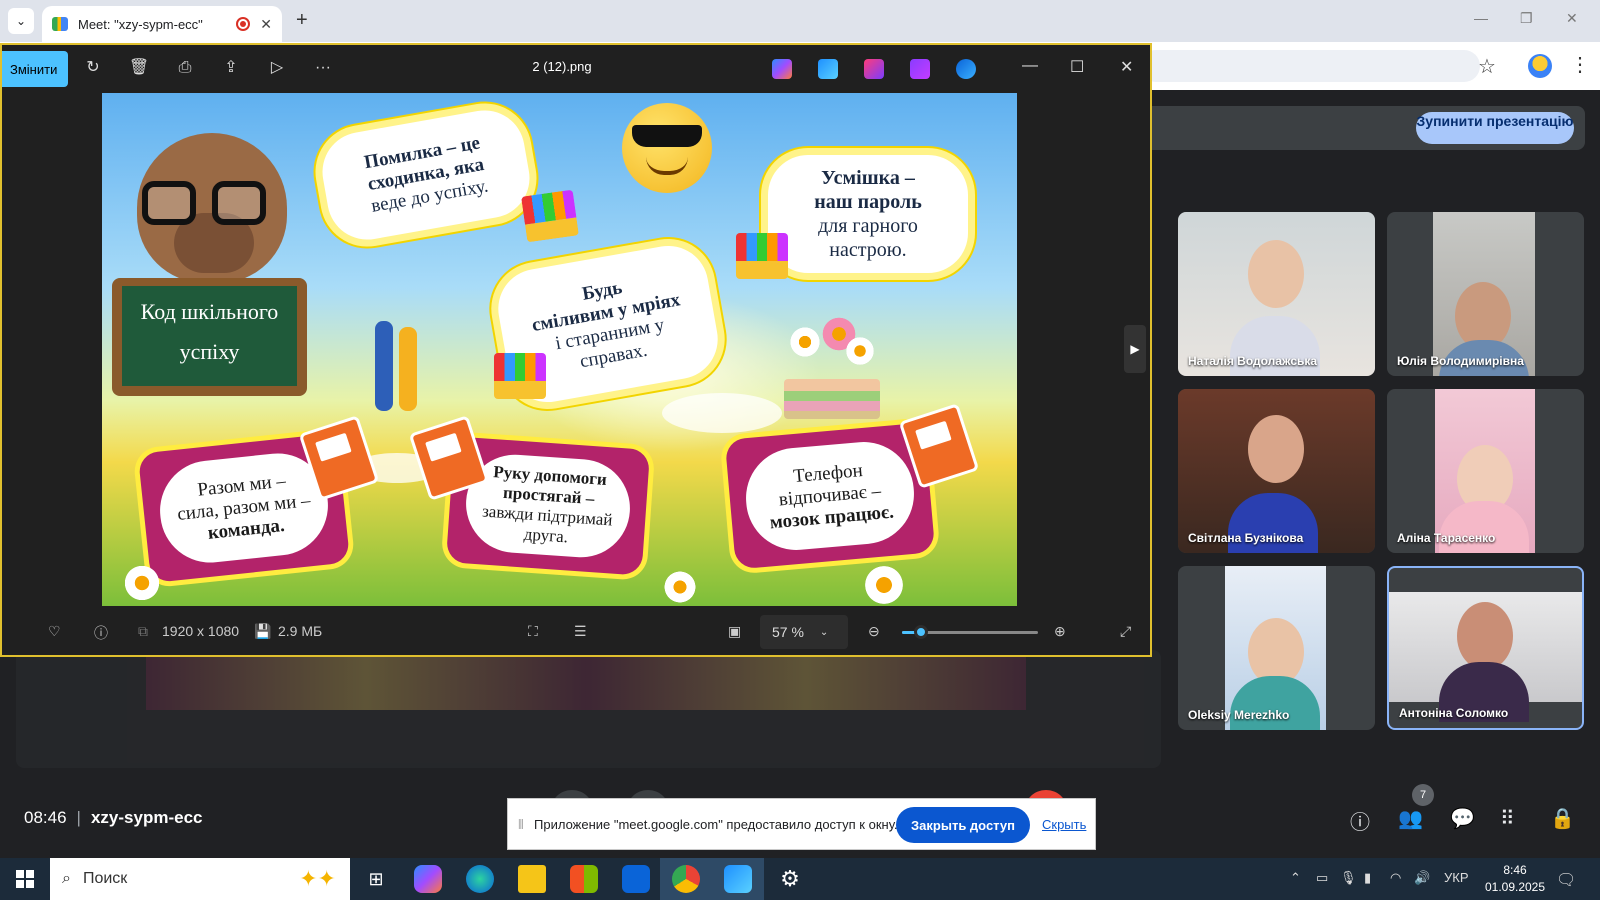 This screenshot has width=1600, height=900. Describe the element at coordinates (480, 879) in the screenshot. I see `edge-icon` at that location.